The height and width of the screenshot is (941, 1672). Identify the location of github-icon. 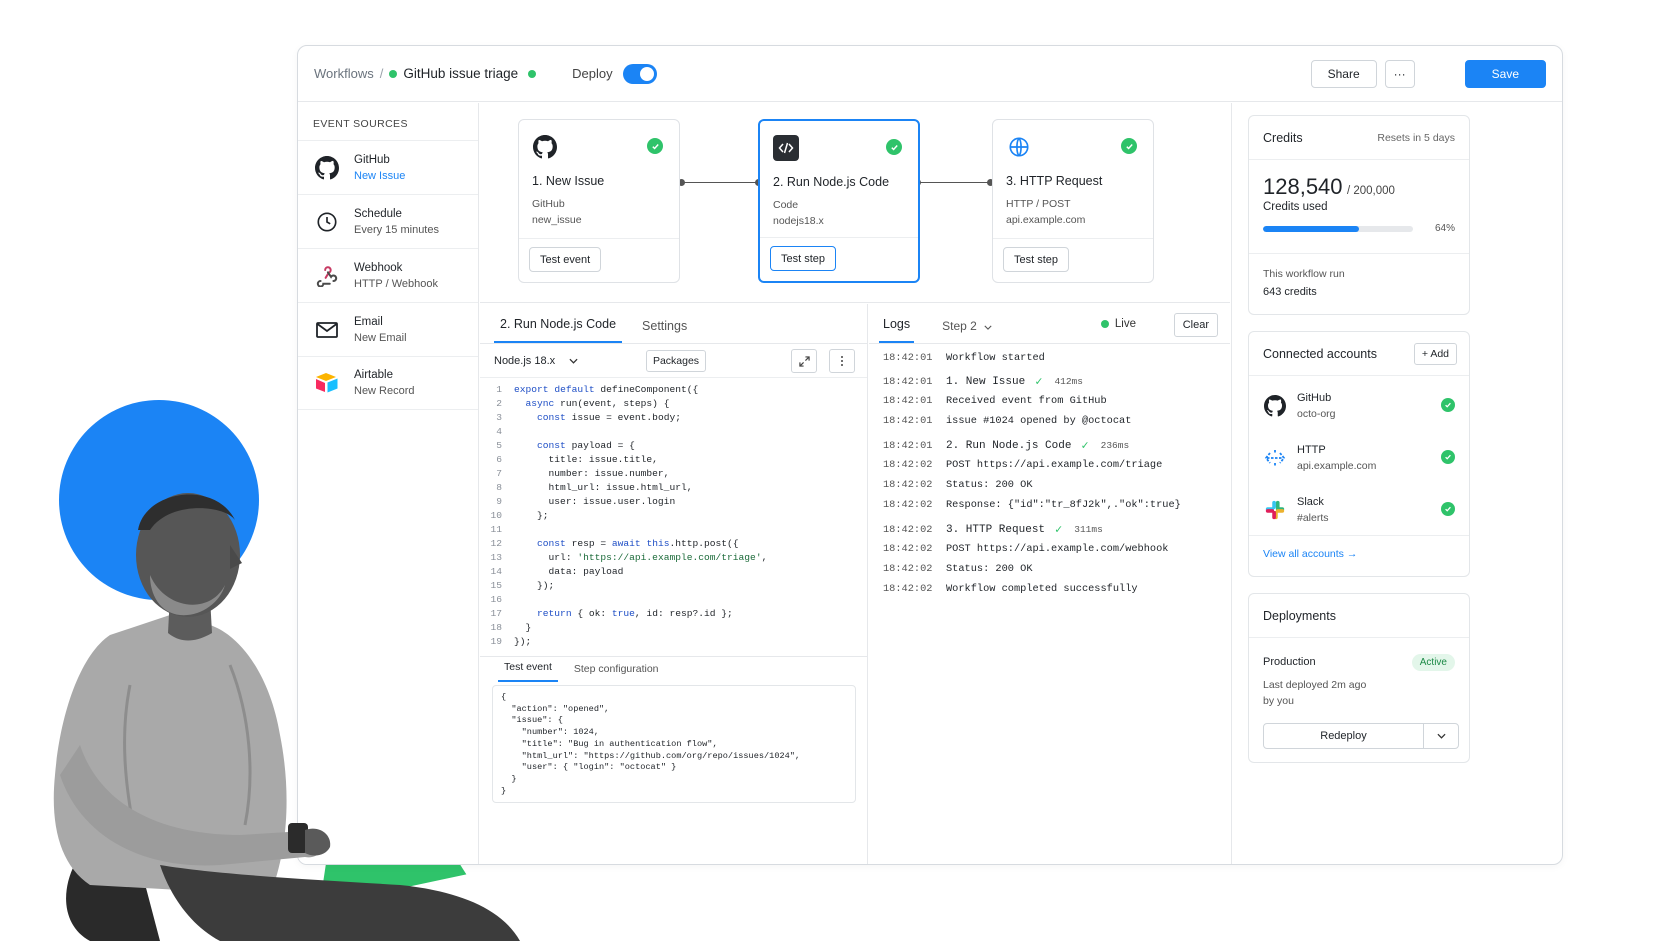
(327, 168).